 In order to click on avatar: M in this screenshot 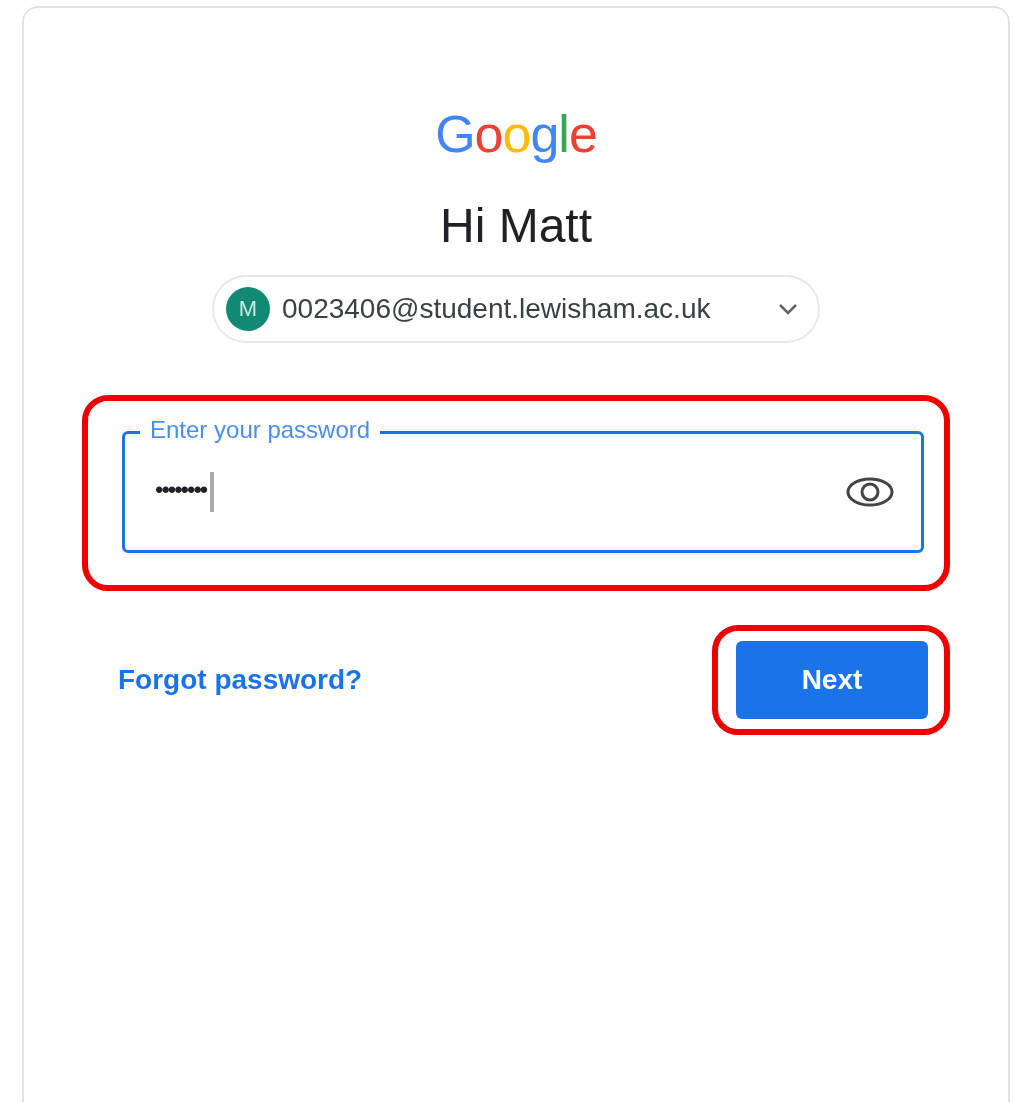, I will do `click(248, 309)`.